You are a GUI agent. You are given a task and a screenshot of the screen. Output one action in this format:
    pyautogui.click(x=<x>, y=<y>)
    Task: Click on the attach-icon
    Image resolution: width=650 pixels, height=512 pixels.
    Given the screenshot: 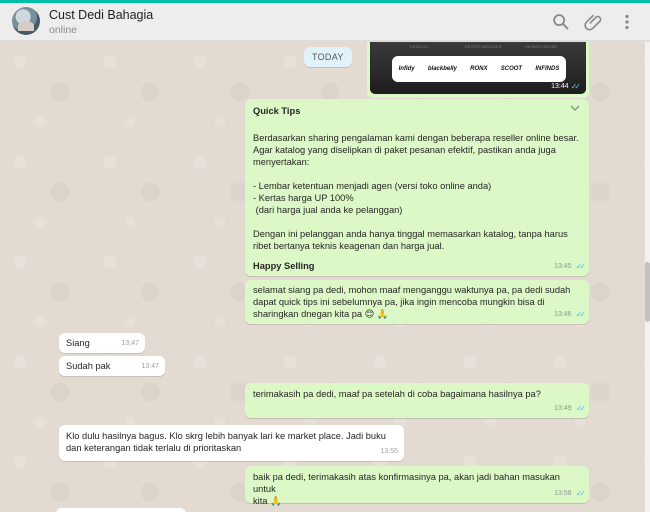 What is the action you would take?
    pyautogui.click(x=594, y=22)
    